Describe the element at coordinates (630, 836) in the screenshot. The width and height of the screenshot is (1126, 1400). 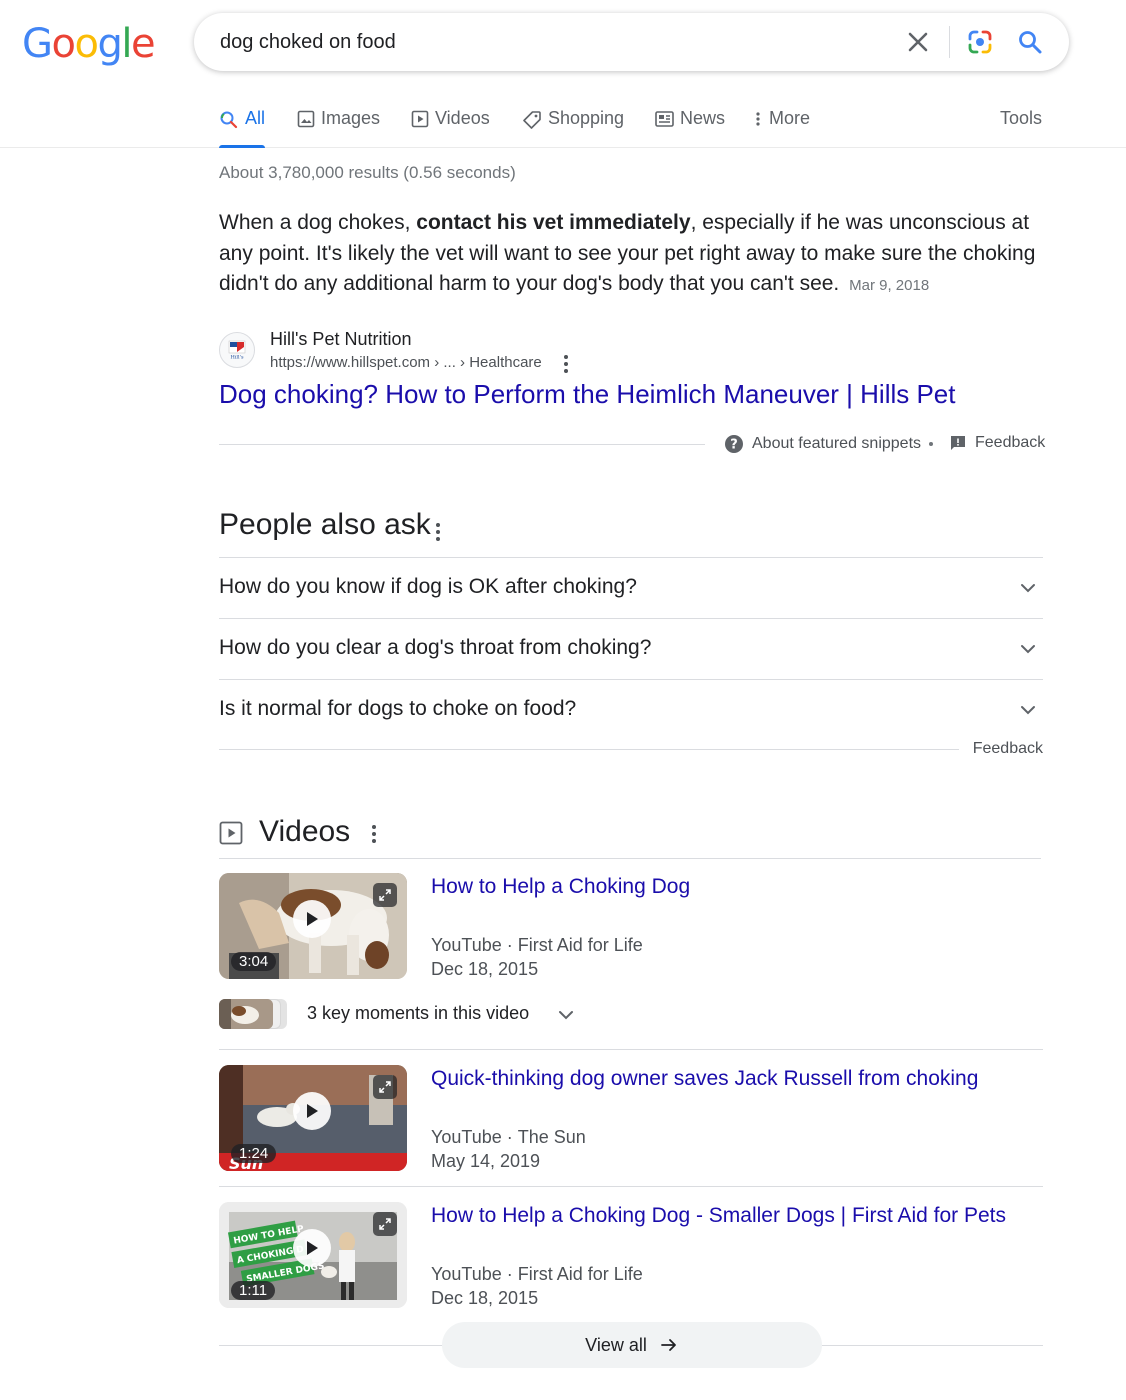
I see `videos-header: Videos` at that location.